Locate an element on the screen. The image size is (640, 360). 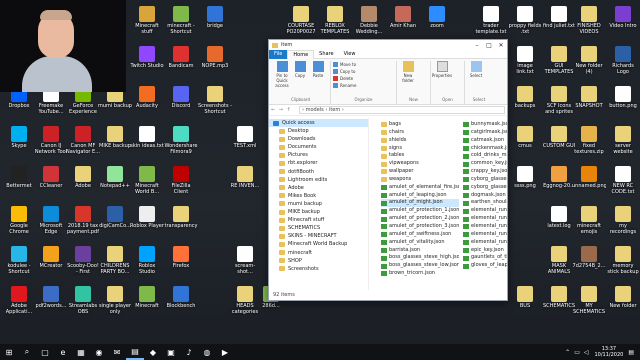
media-icon: ▶ is located at coordinates (225, 352).